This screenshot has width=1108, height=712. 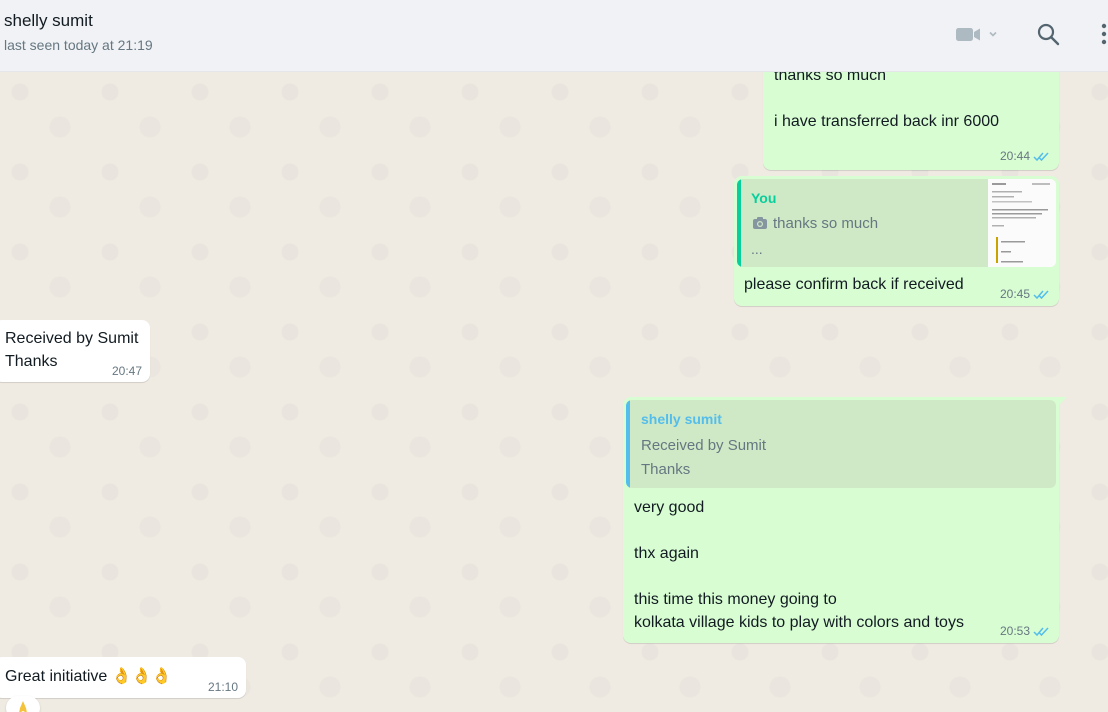 I want to click on message-text: please confirm back if received, so click(x=854, y=284).